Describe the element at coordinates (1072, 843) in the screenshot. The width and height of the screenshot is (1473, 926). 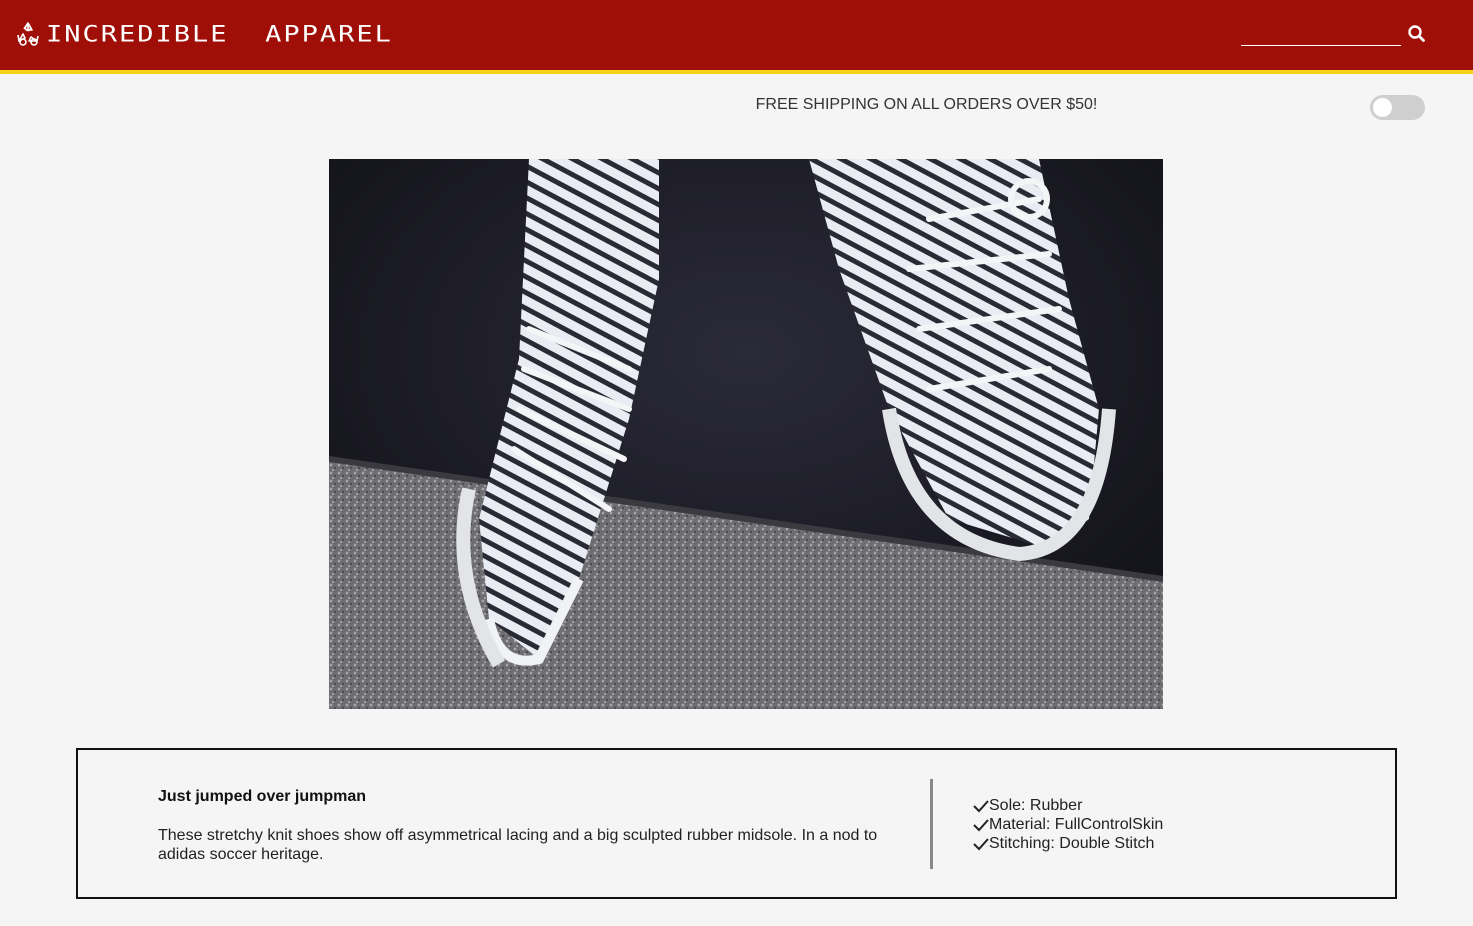
I see `spec-text: Stitching: Double Stitch` at that location.